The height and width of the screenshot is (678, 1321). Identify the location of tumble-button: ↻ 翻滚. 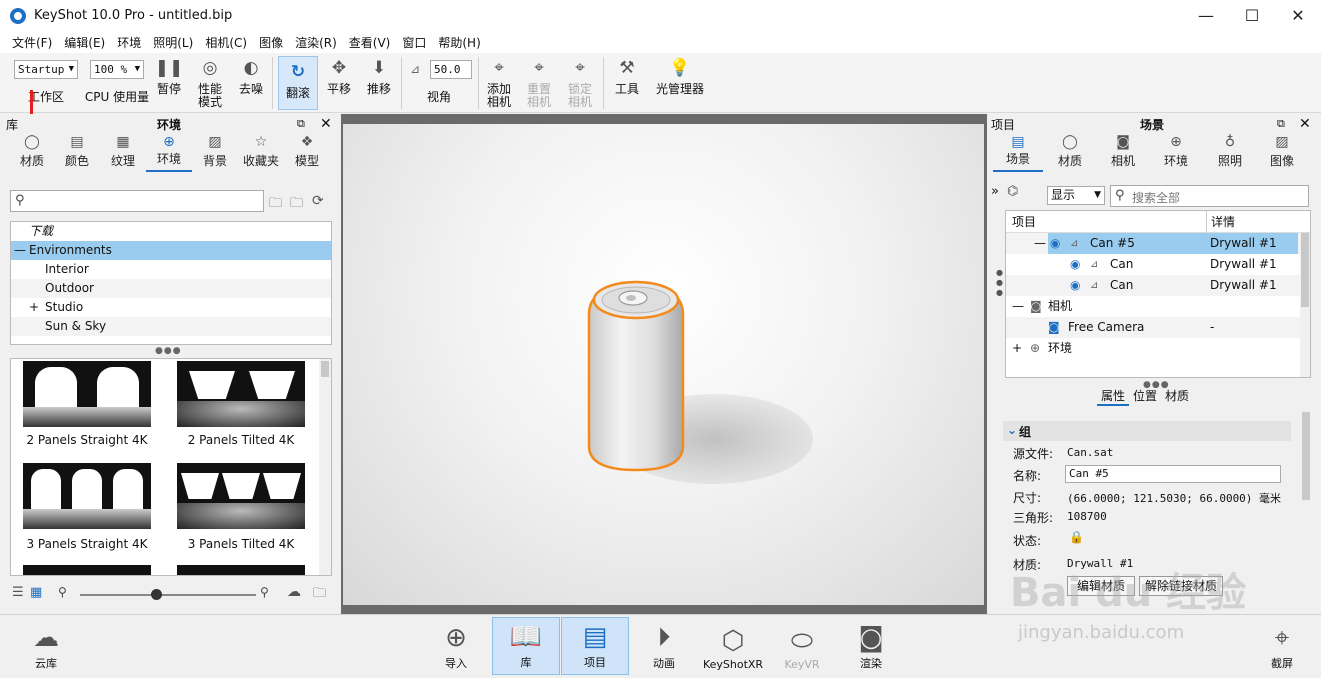
(298, 83).